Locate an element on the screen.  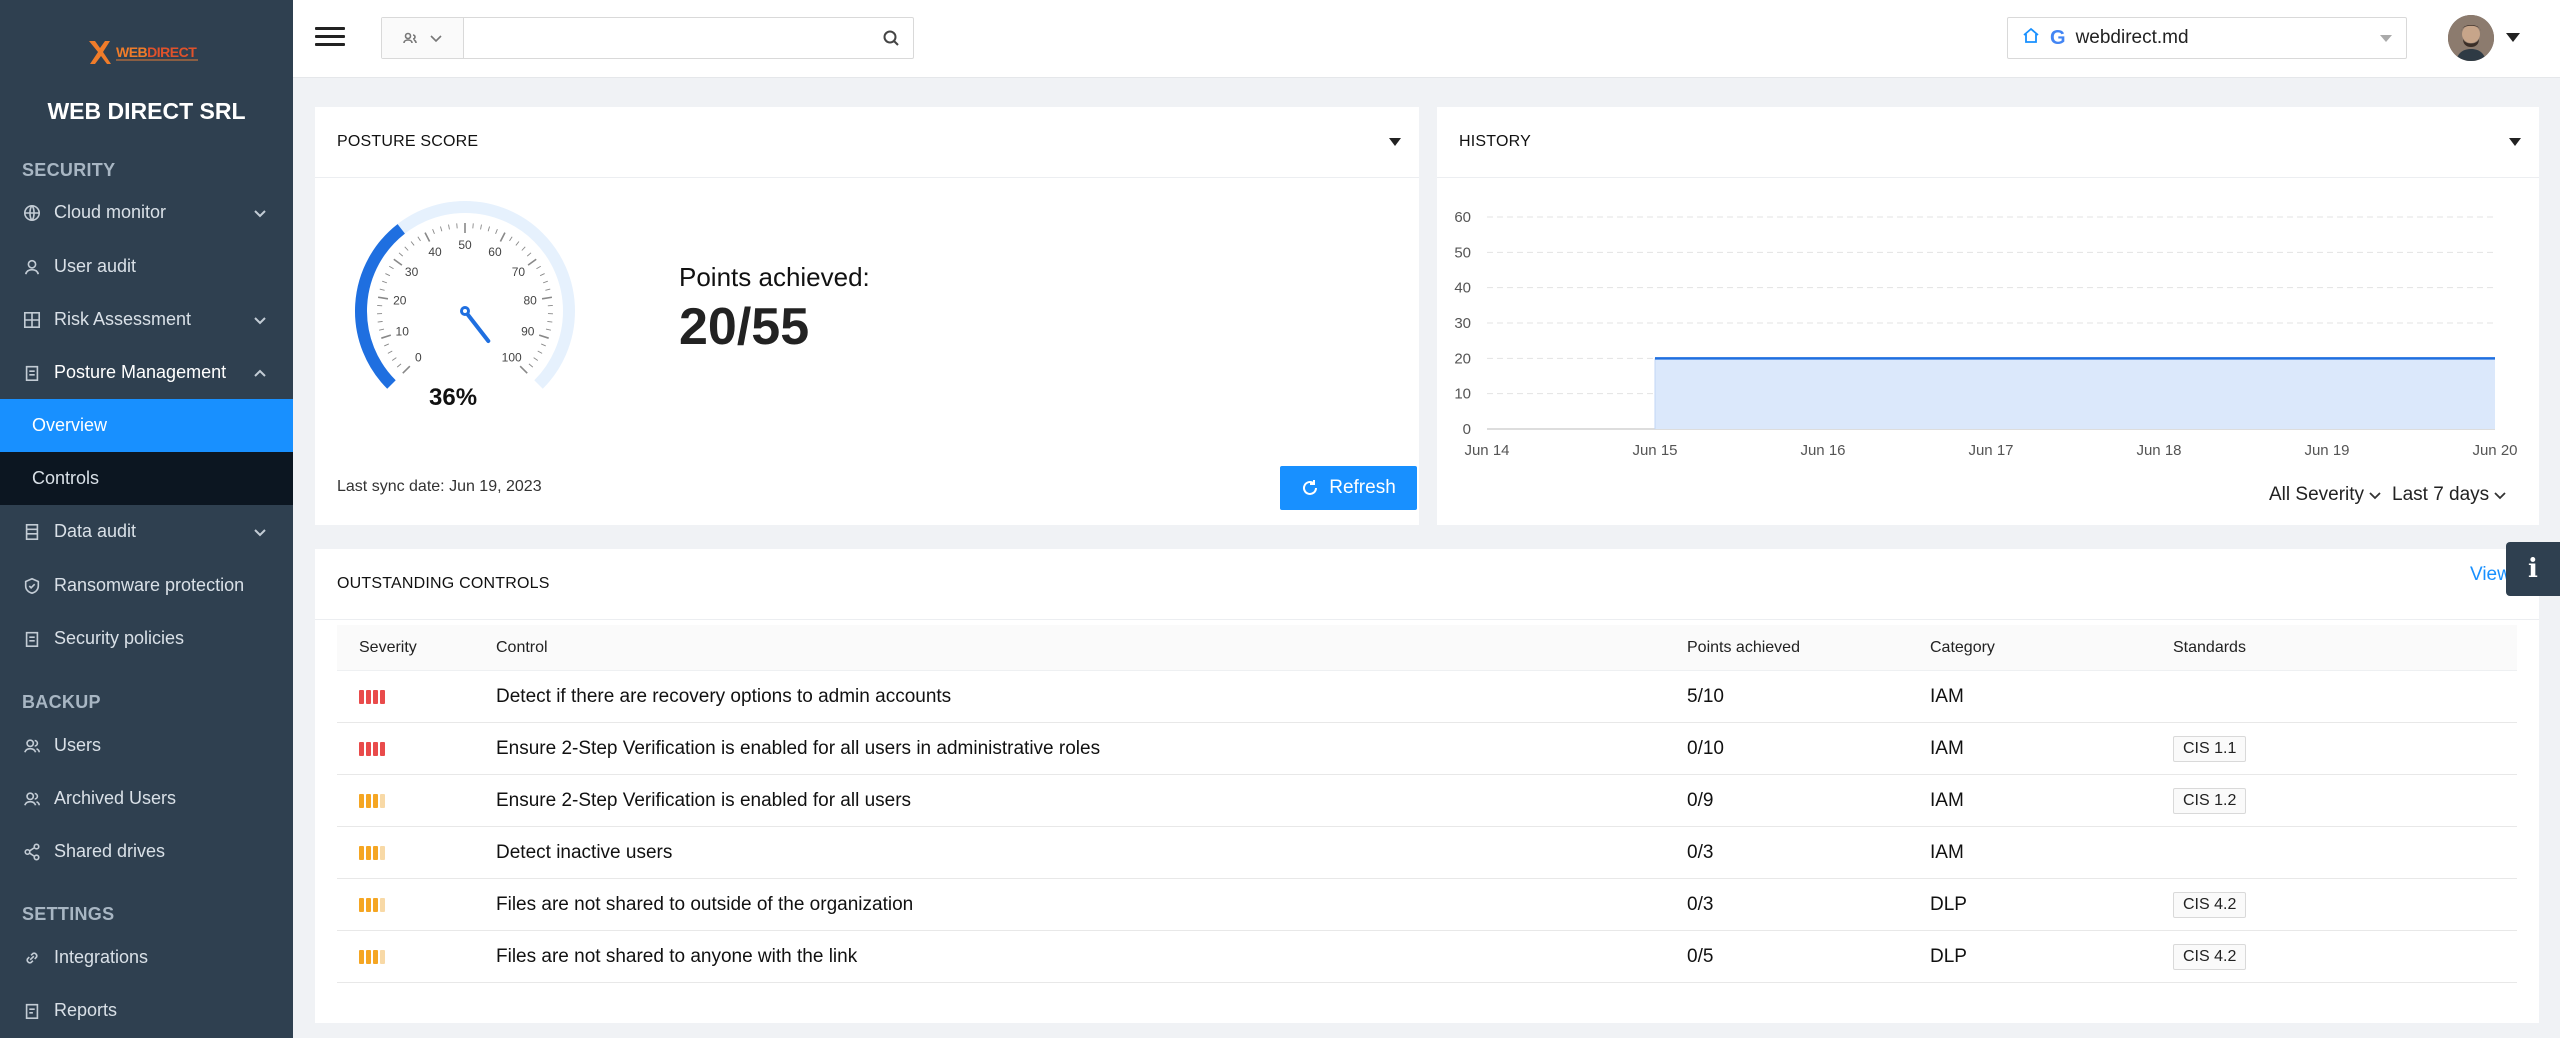
sidebar-item-controls: Controls is located at coordinates (146, 478).